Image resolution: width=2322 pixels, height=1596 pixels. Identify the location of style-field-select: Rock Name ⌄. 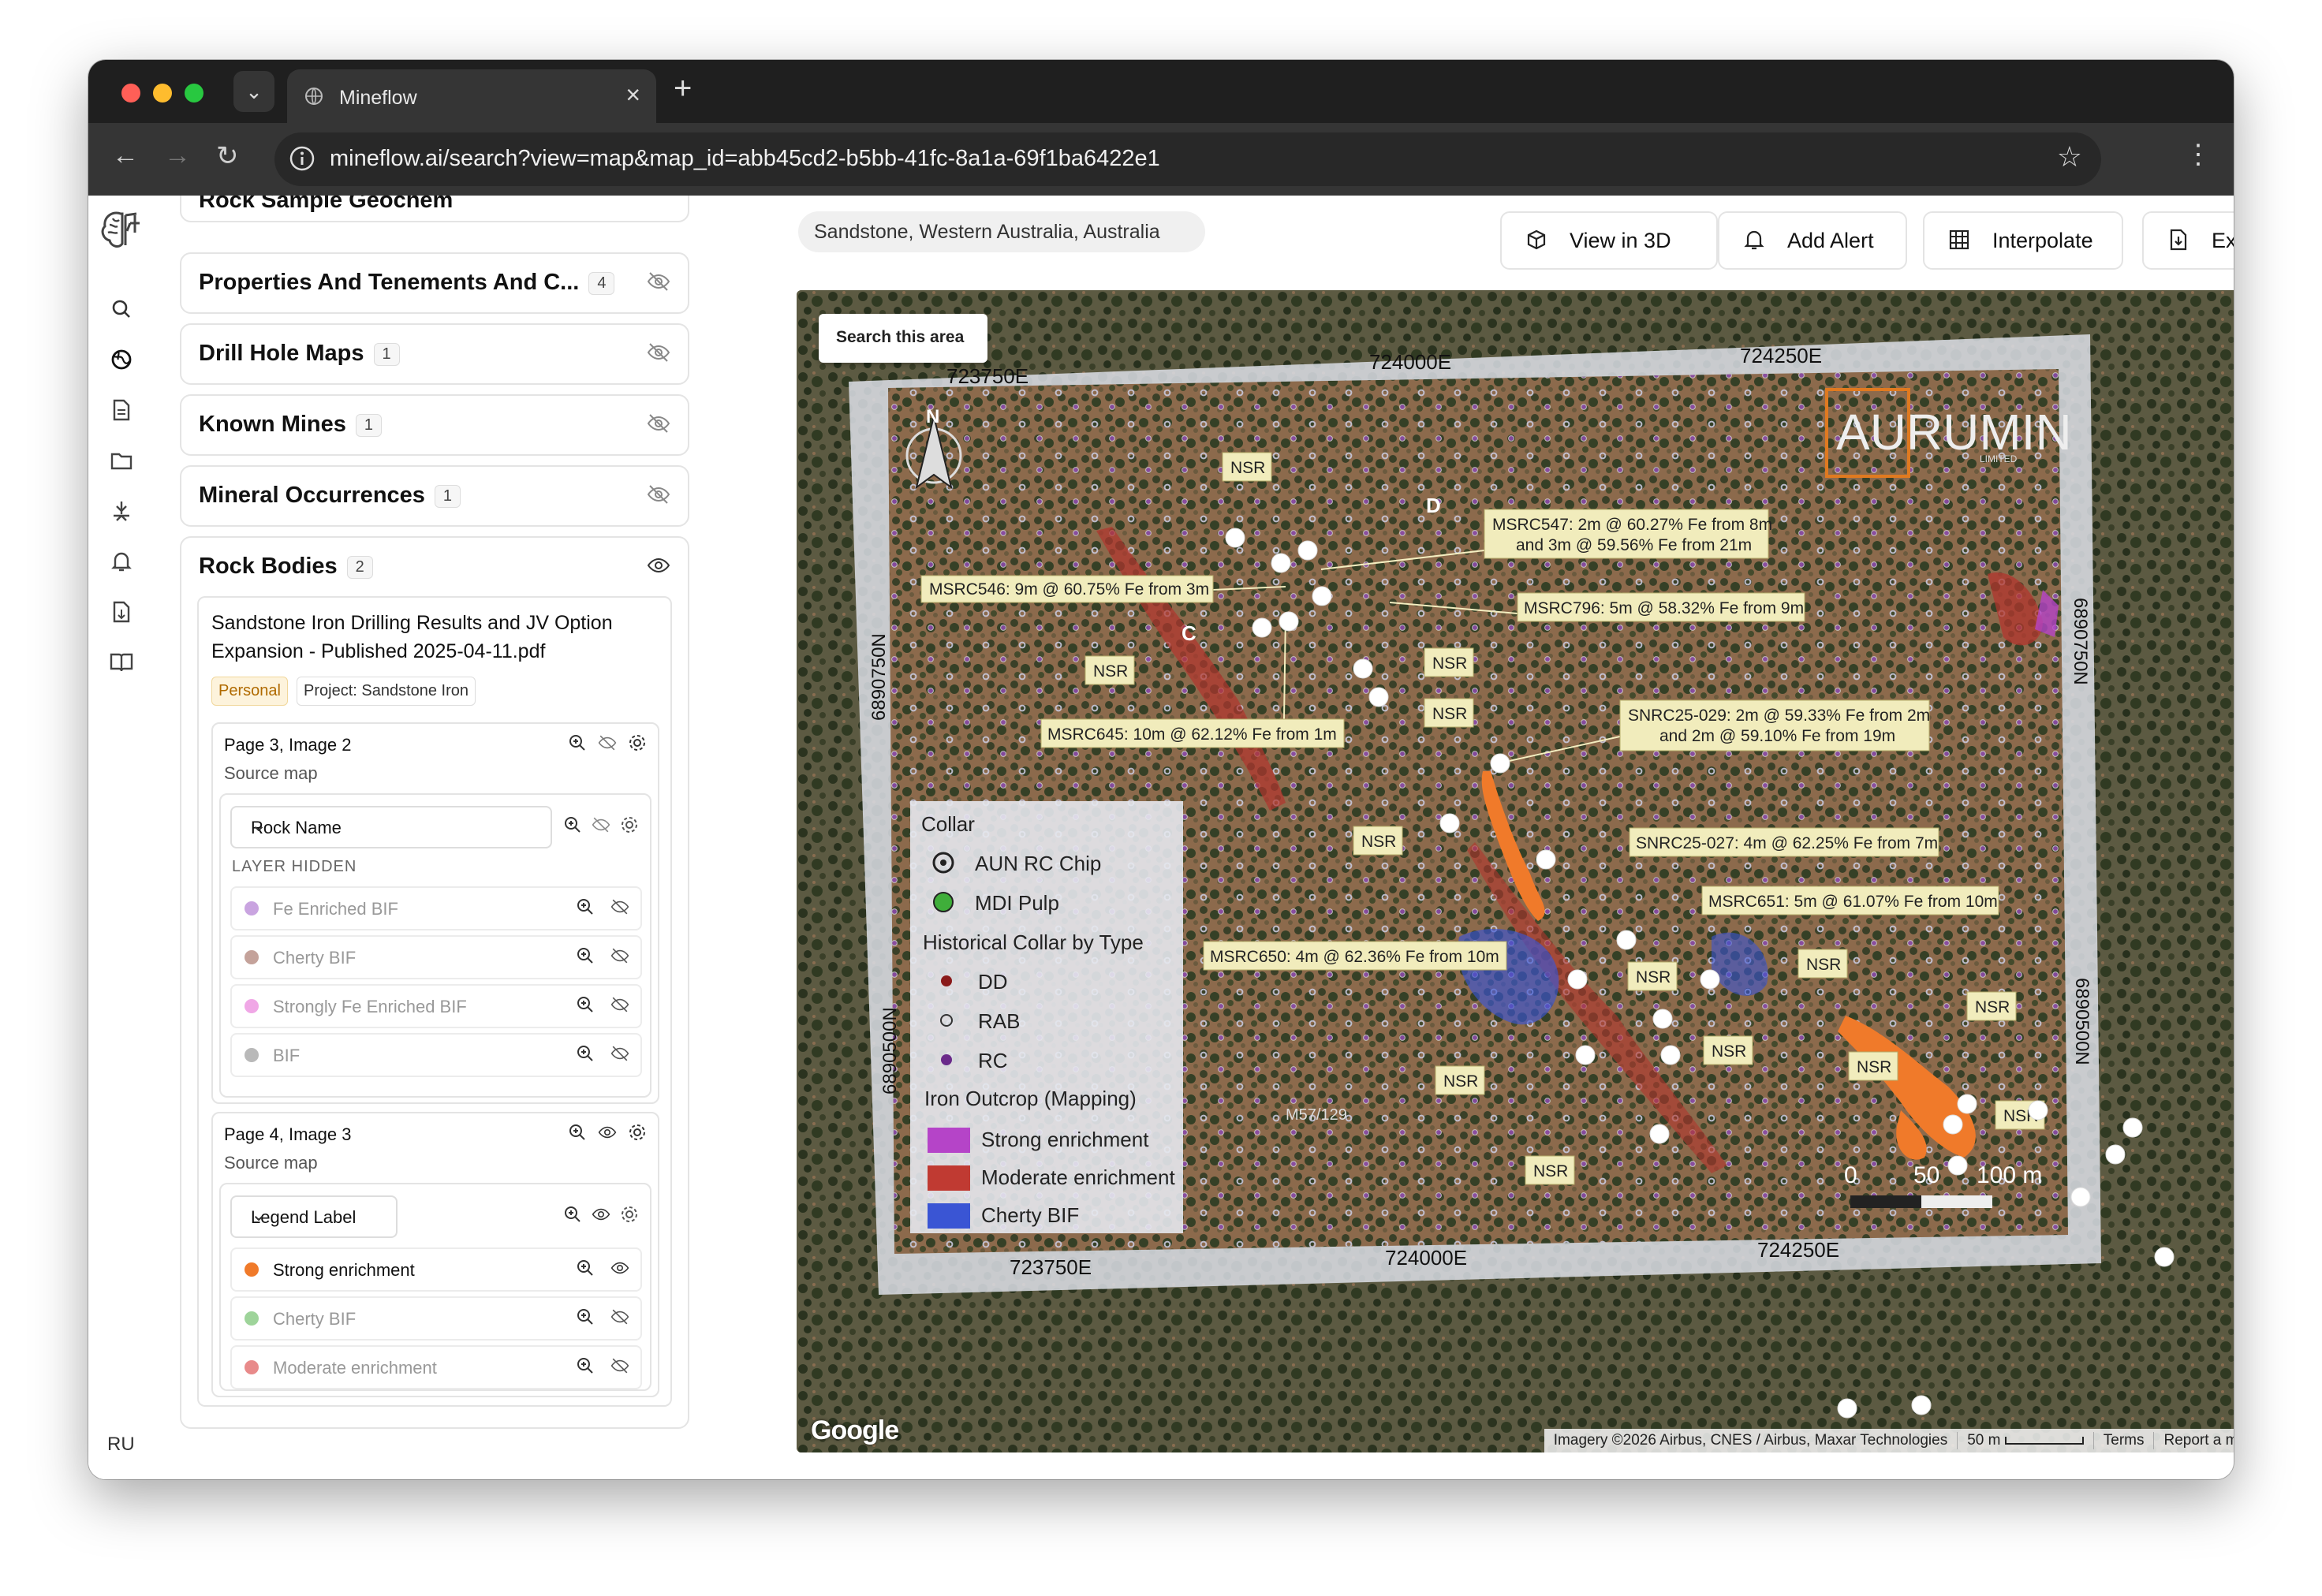
(391, 827).